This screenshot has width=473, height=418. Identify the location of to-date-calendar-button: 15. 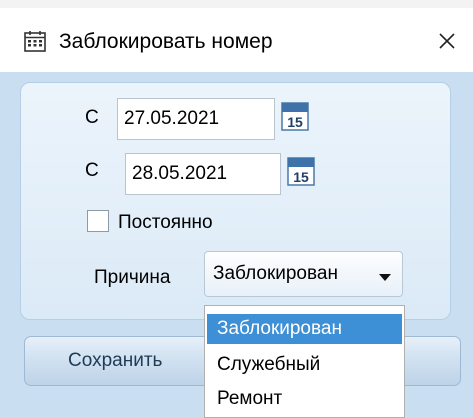
(301, 171).